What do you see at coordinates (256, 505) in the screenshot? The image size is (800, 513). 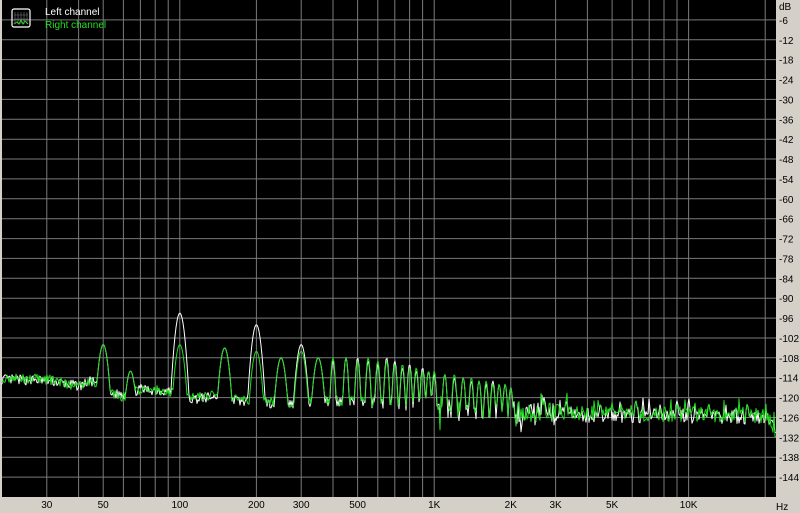 I see `x-tick-label: 200` at bounding box center [256, 505].